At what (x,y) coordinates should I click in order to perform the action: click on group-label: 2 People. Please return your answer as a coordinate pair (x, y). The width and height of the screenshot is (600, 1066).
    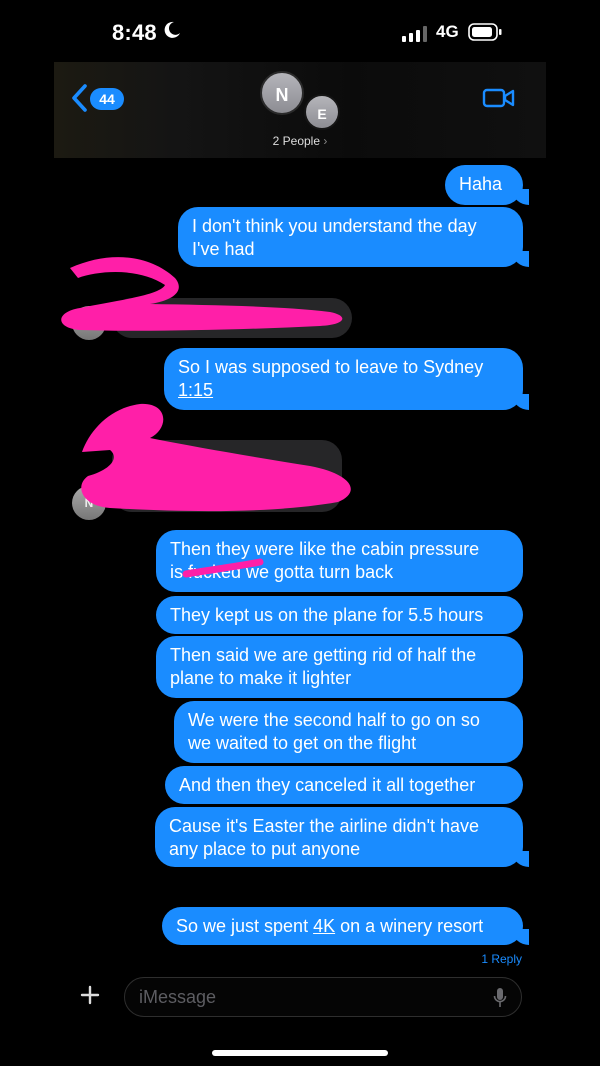
    Looking at the image, I should click on (296, 141).